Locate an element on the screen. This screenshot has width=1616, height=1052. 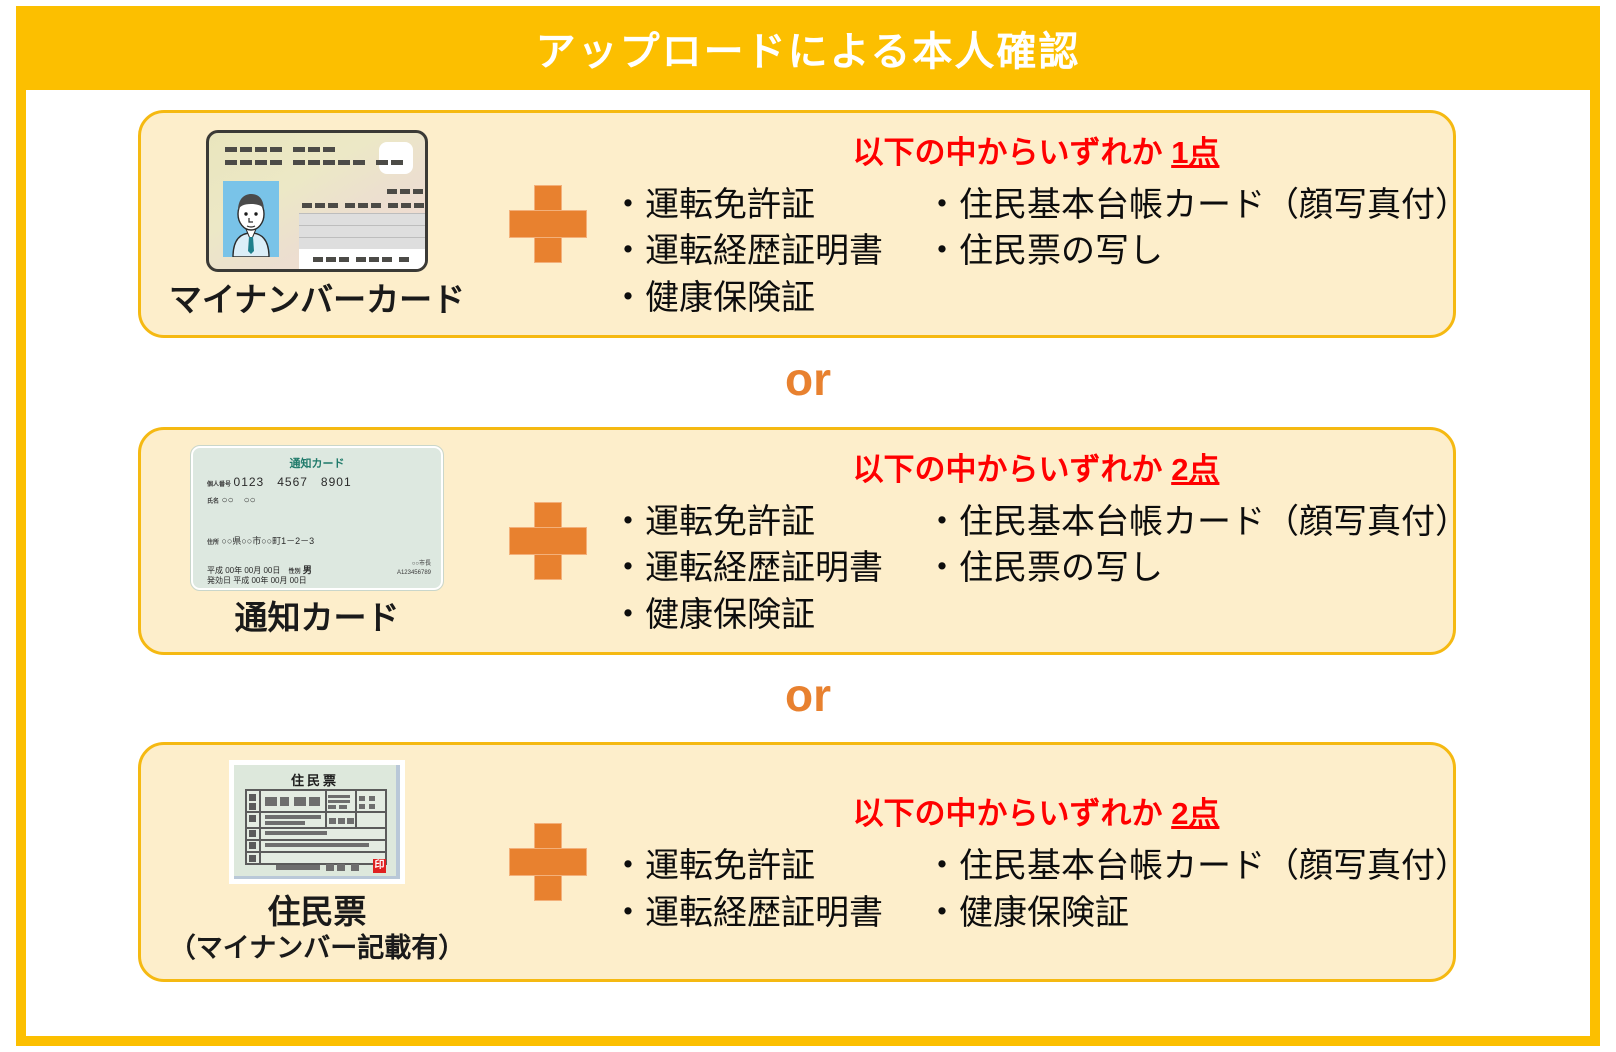
mynumber-card-illustration is located at coordinates (317, 200).